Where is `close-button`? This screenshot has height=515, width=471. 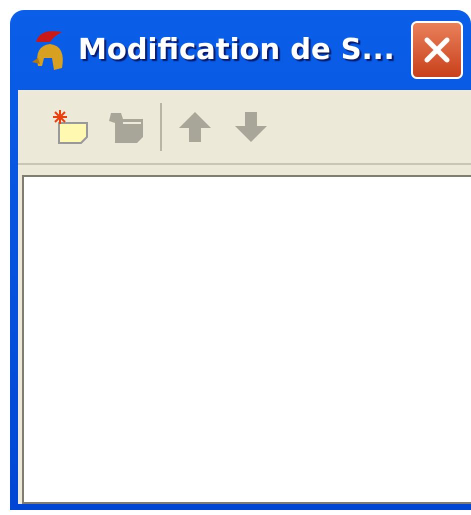
close-button is located at coordinates (437, 50).